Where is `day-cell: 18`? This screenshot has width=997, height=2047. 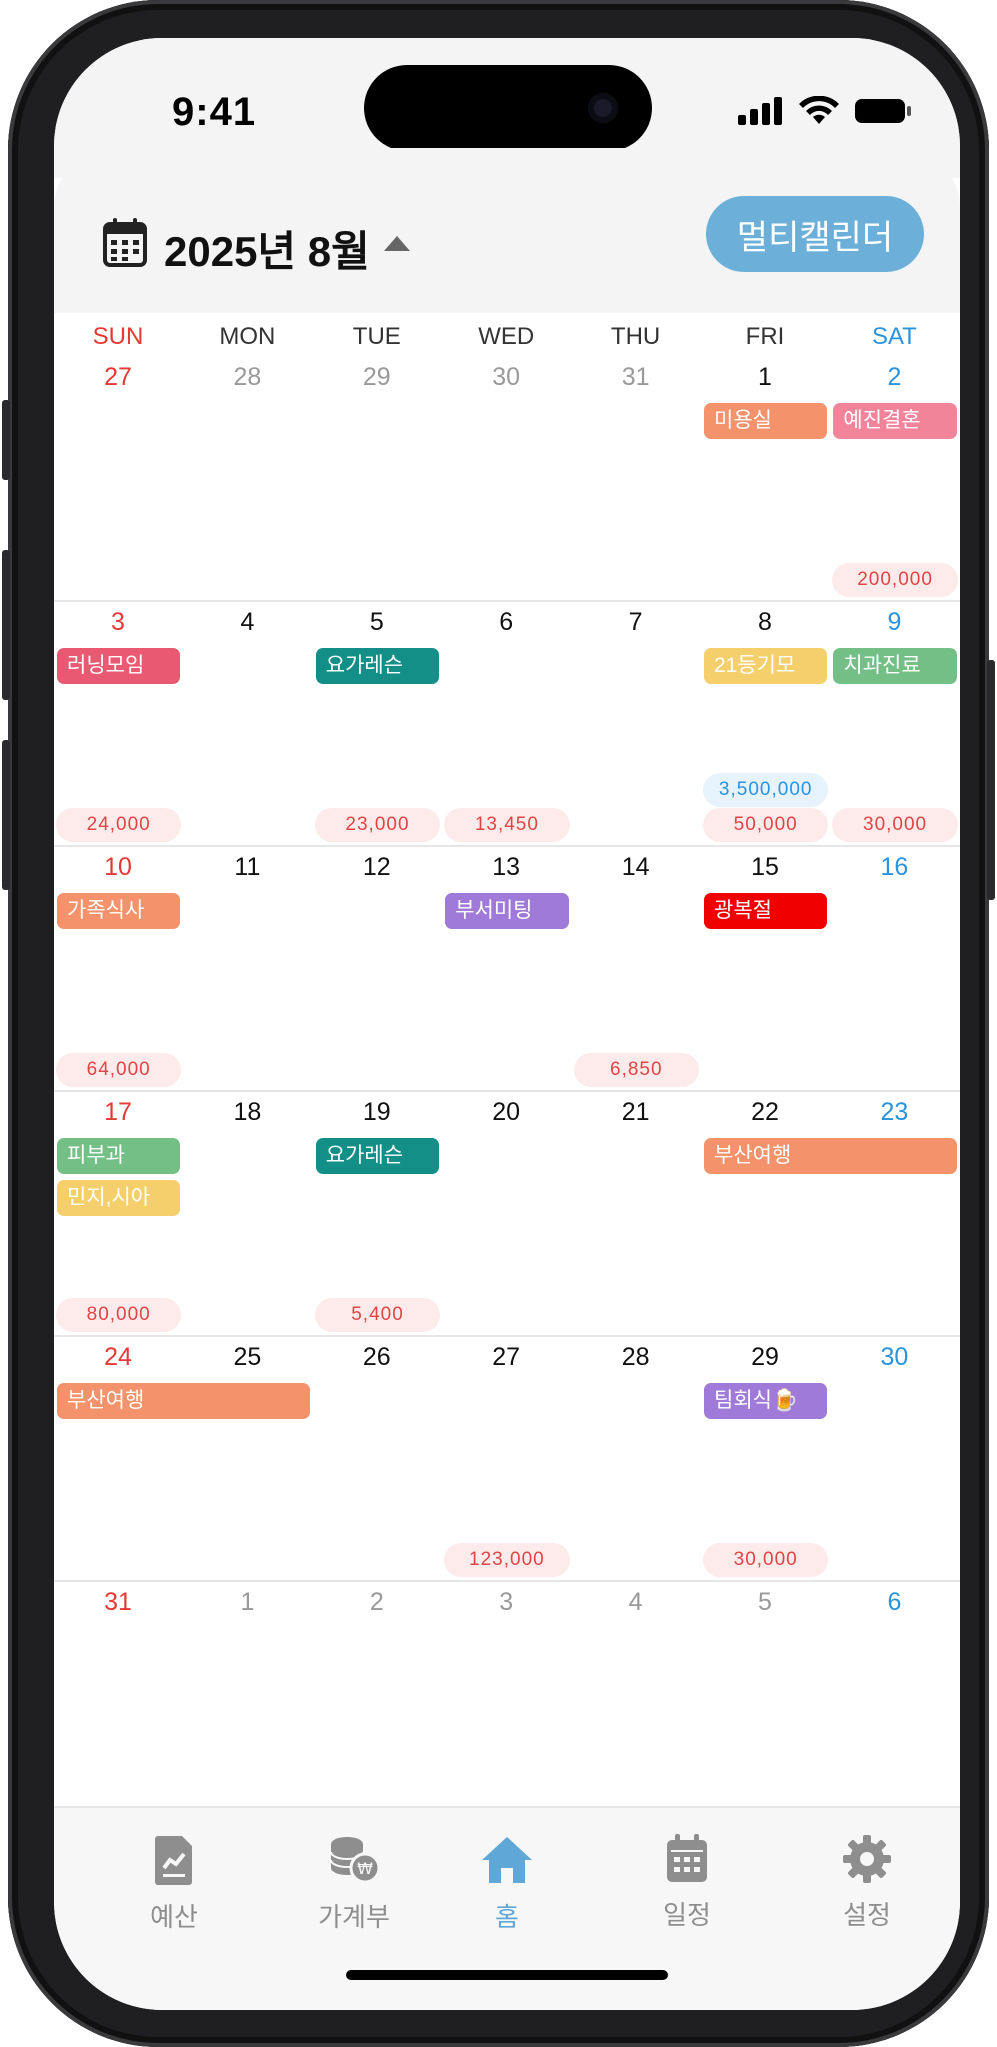 day-cell: 18 is located at coordinates (247, 1112).